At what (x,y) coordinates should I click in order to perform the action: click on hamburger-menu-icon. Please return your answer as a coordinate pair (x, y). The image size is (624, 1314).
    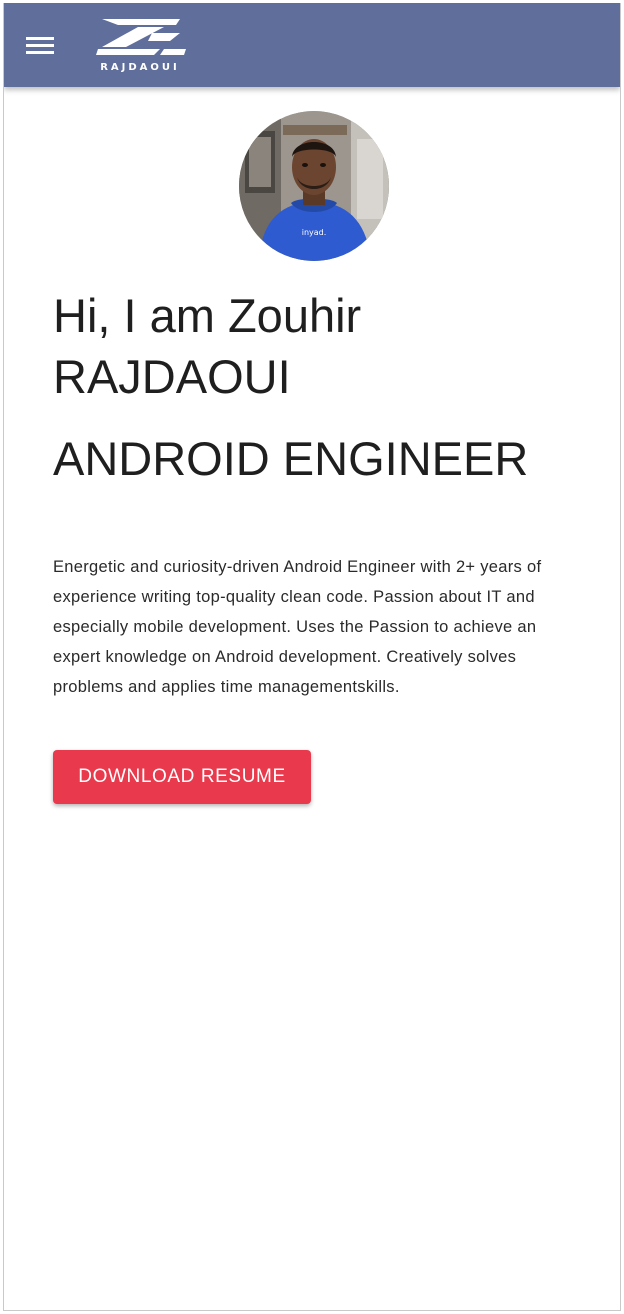
    Looking at the image, I should click on (40, 45).